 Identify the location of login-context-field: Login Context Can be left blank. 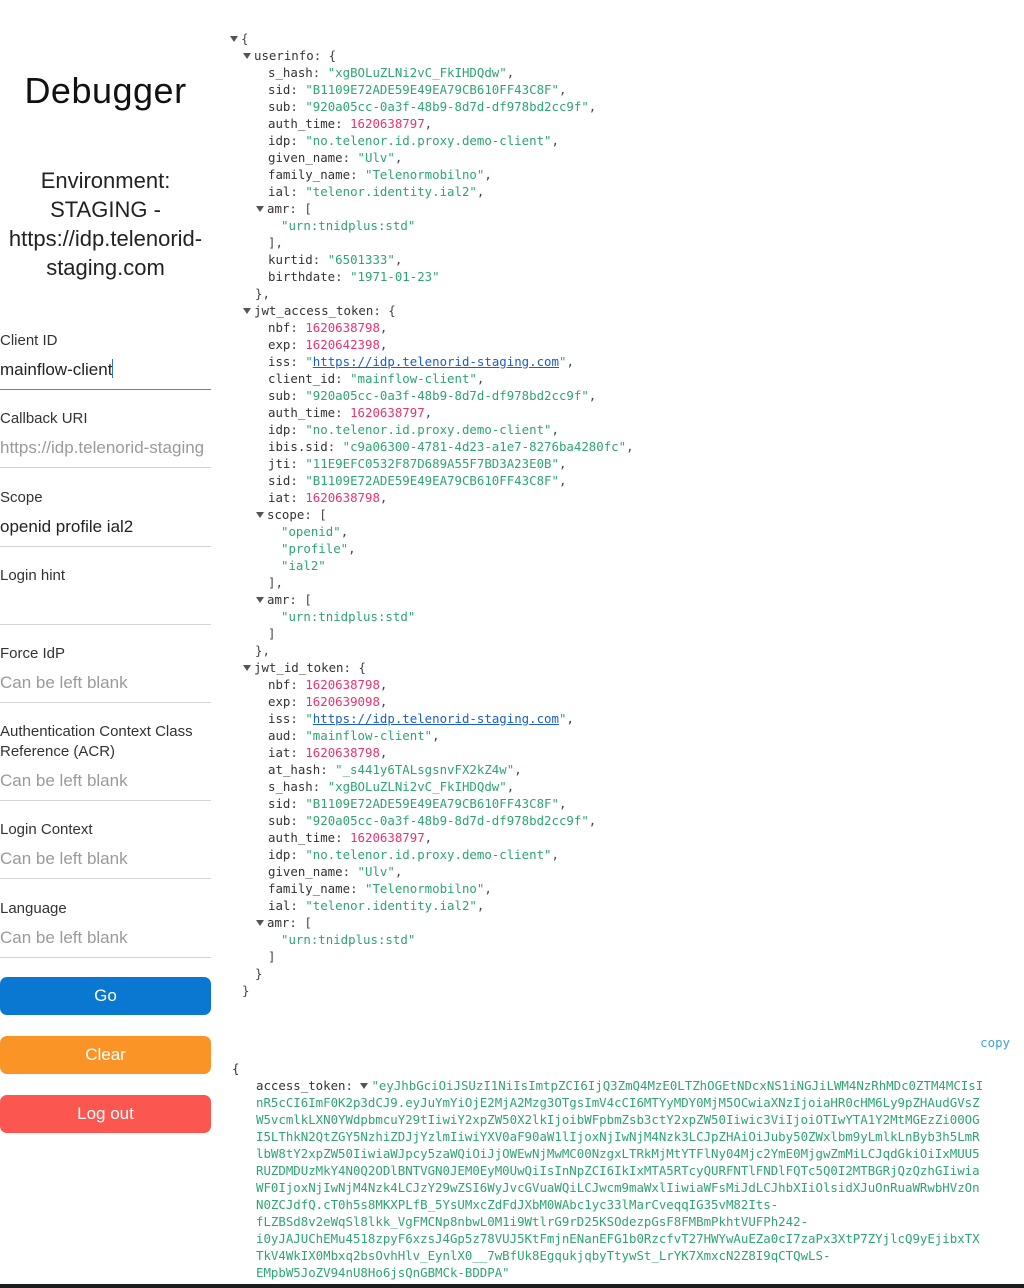
(105, 849).